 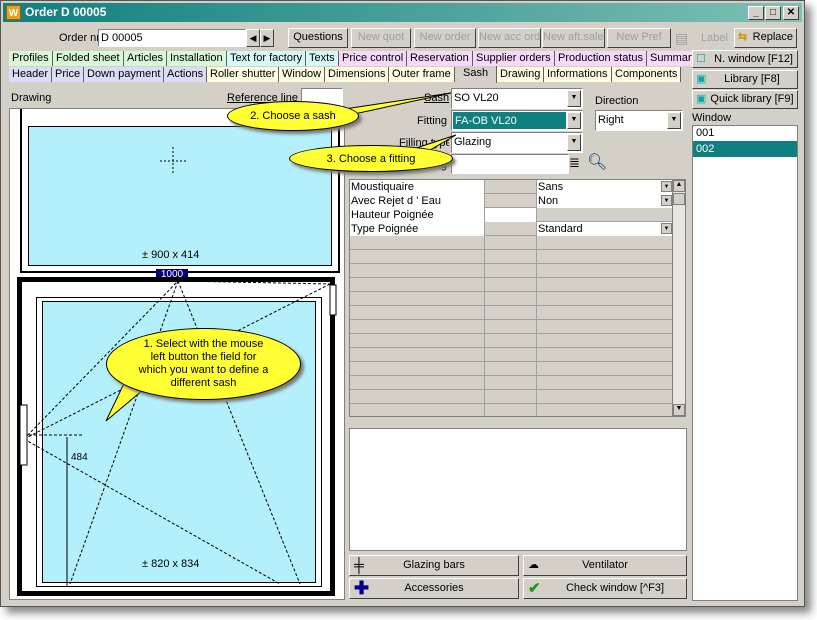 I want to click on next-order-button: ▶, so click(x=267, y=38).